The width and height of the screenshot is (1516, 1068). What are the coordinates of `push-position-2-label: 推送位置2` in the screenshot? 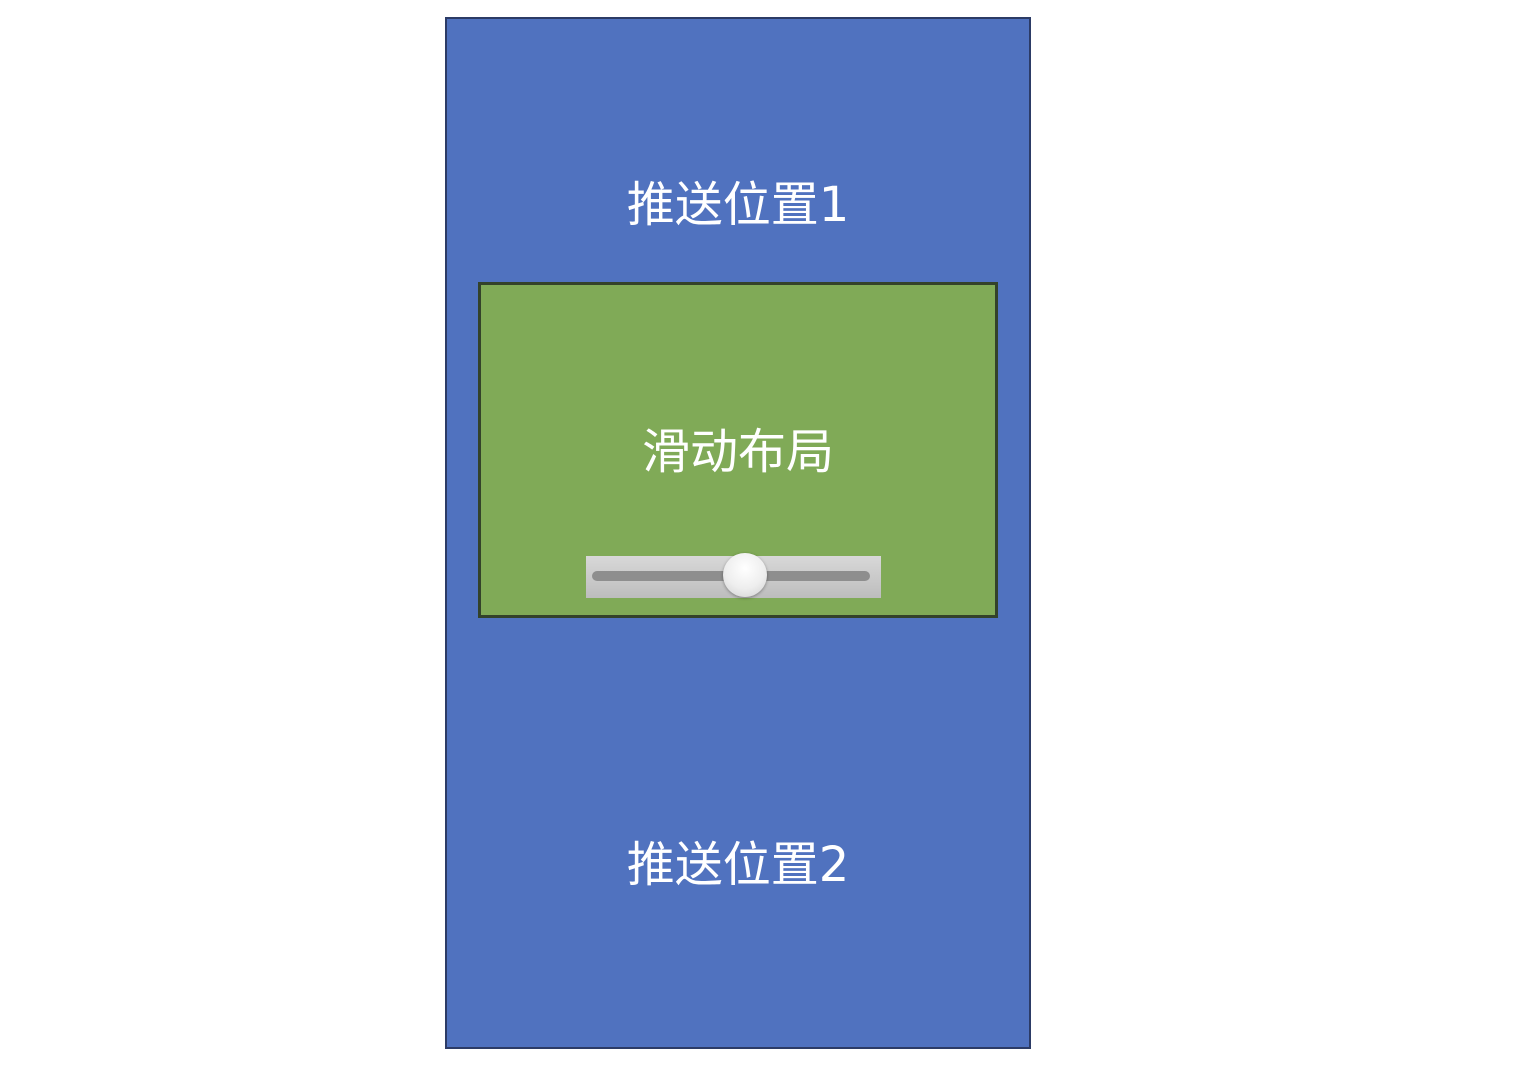 It's located at (738, 865).